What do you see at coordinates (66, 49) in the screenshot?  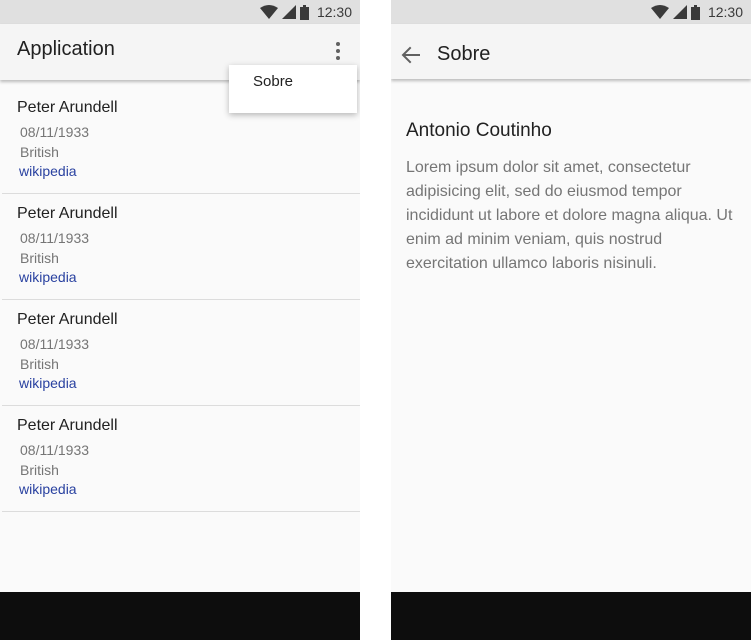 I see `app-title: Application` at bounding box center [66, 49].